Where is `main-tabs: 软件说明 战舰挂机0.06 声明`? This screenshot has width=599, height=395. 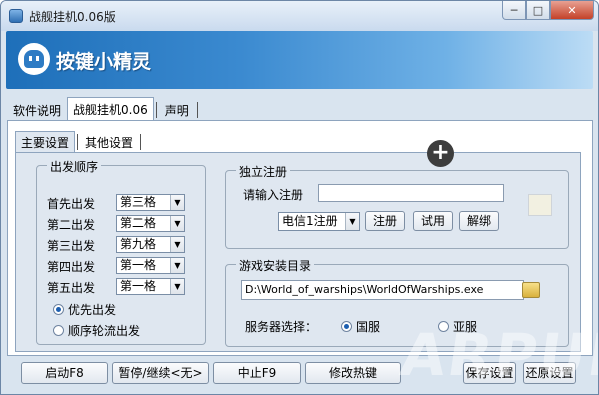
main-tabs: 软件说明 战舰挂机0.06 声明 is located at coordinates (103, 109).